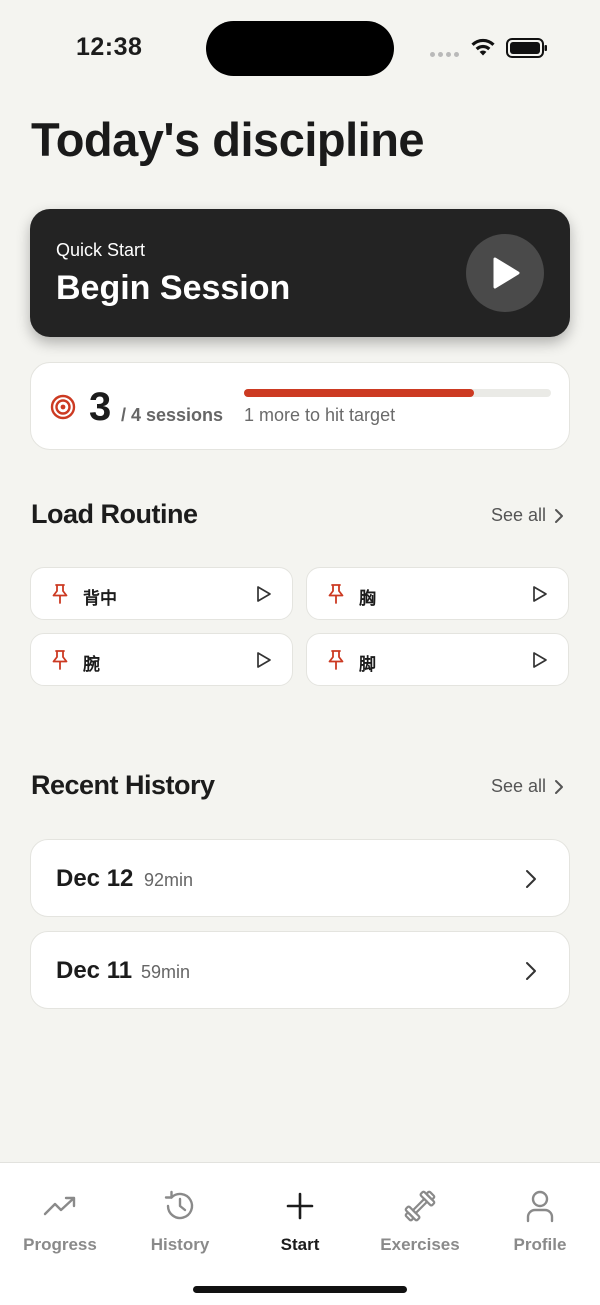 The image size is (600, 1305). I want to click on begin-session-play-button, so click(505, 273).